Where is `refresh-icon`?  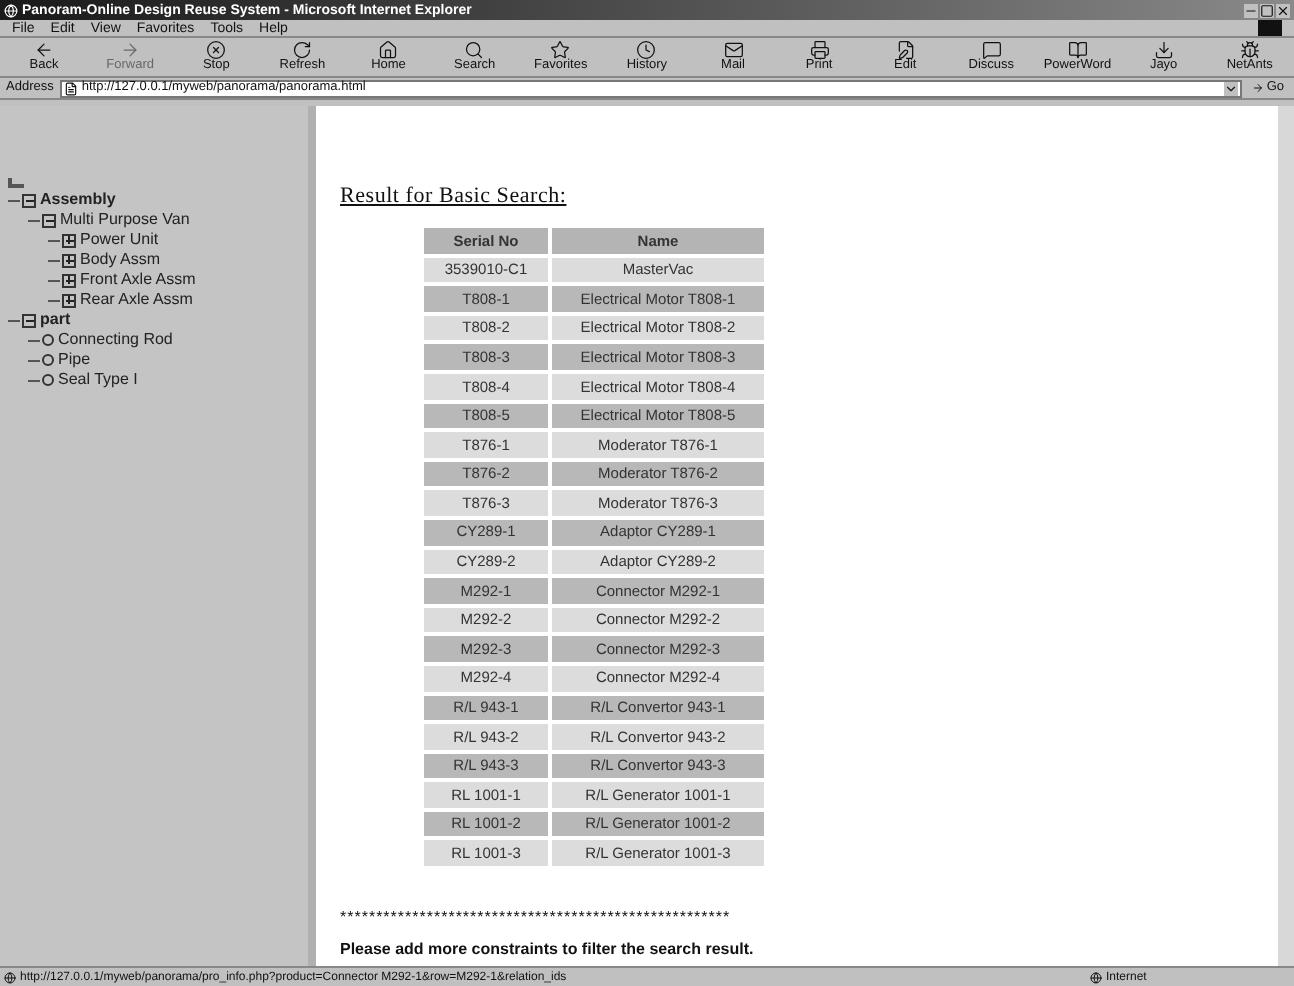 refresh-icon is located at coordinates (302, 50).